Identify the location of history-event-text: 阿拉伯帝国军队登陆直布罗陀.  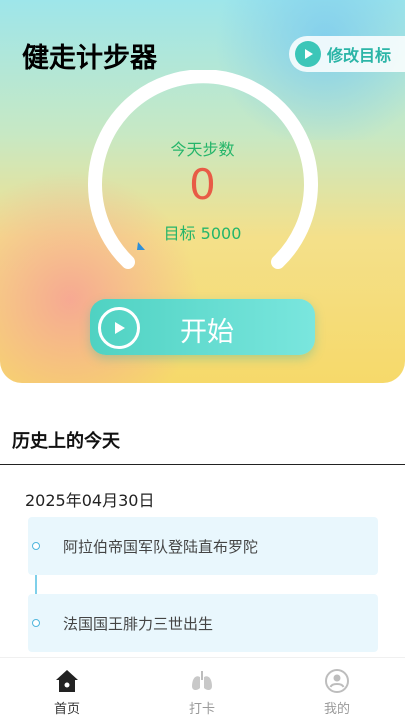
(161, 547).